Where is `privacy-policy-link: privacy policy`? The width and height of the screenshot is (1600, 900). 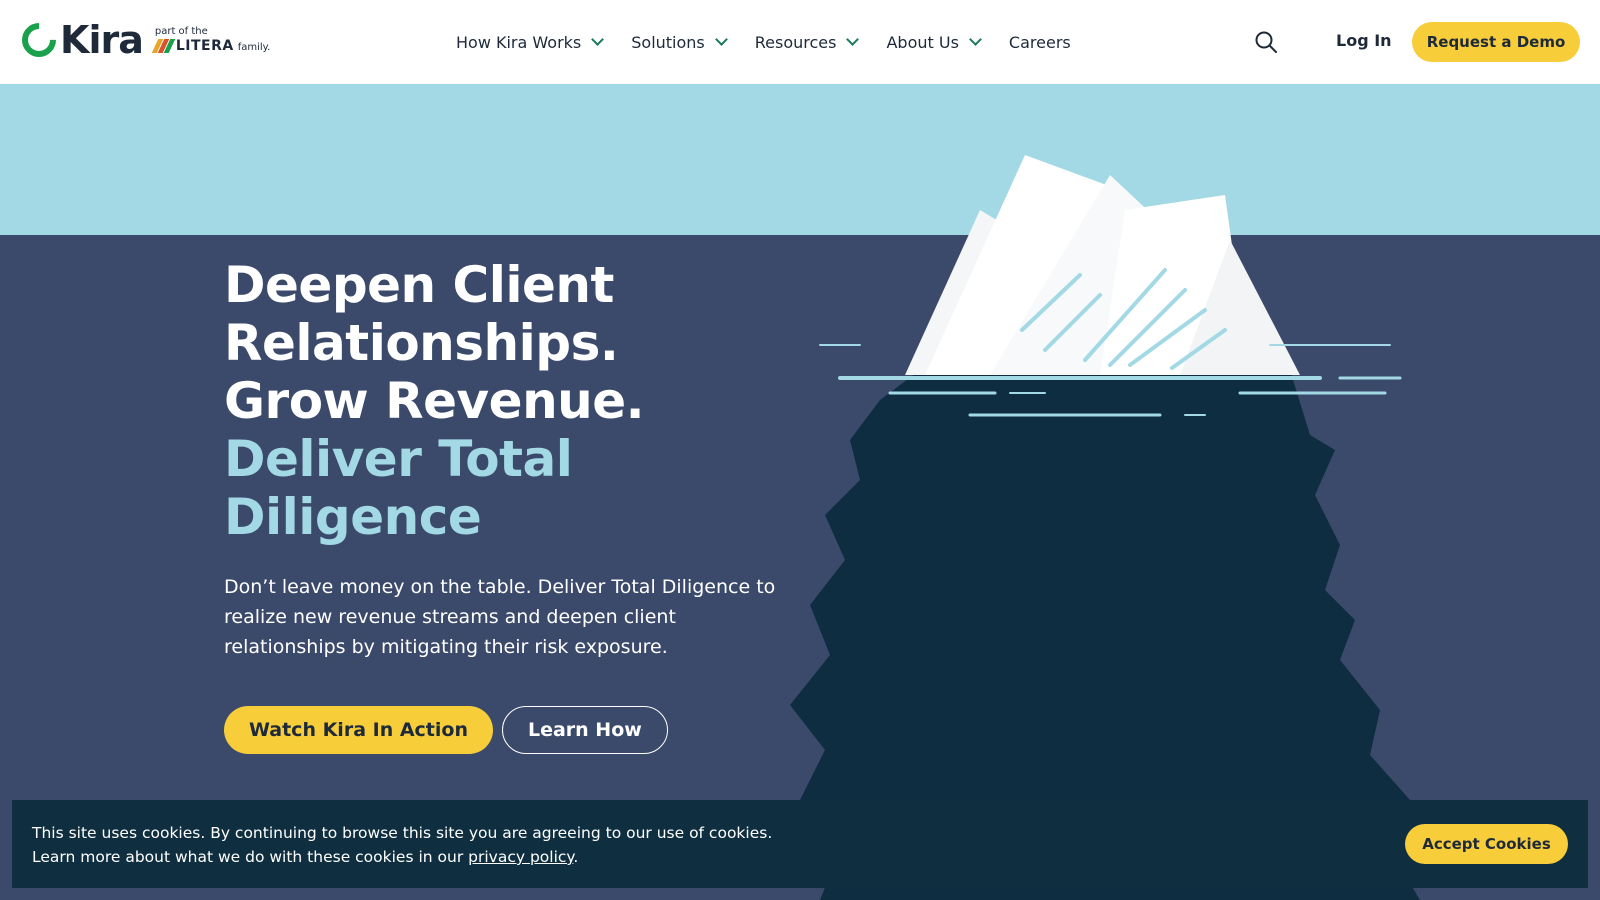 privacy-policy-link: privacy policy is located at coordinates (520, 857).